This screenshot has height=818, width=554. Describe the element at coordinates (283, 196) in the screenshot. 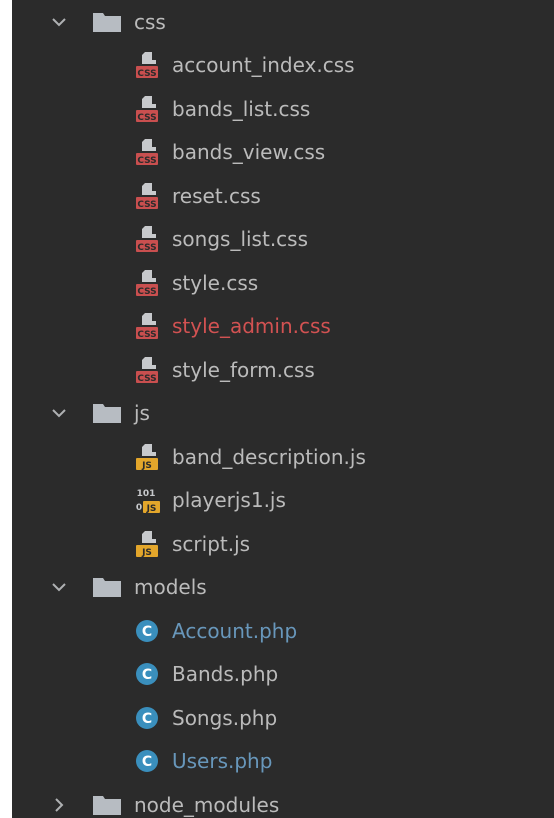

I see `file-row-reset-css: CSS reset.css` at that location.